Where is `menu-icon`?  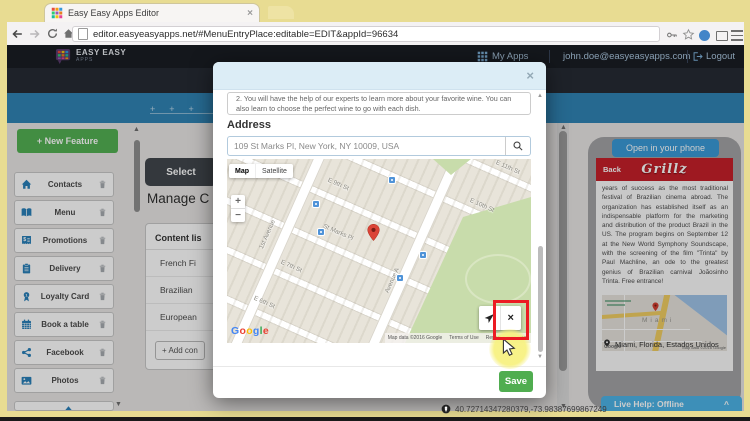
menu-icon is located at coordinates (737, 35).